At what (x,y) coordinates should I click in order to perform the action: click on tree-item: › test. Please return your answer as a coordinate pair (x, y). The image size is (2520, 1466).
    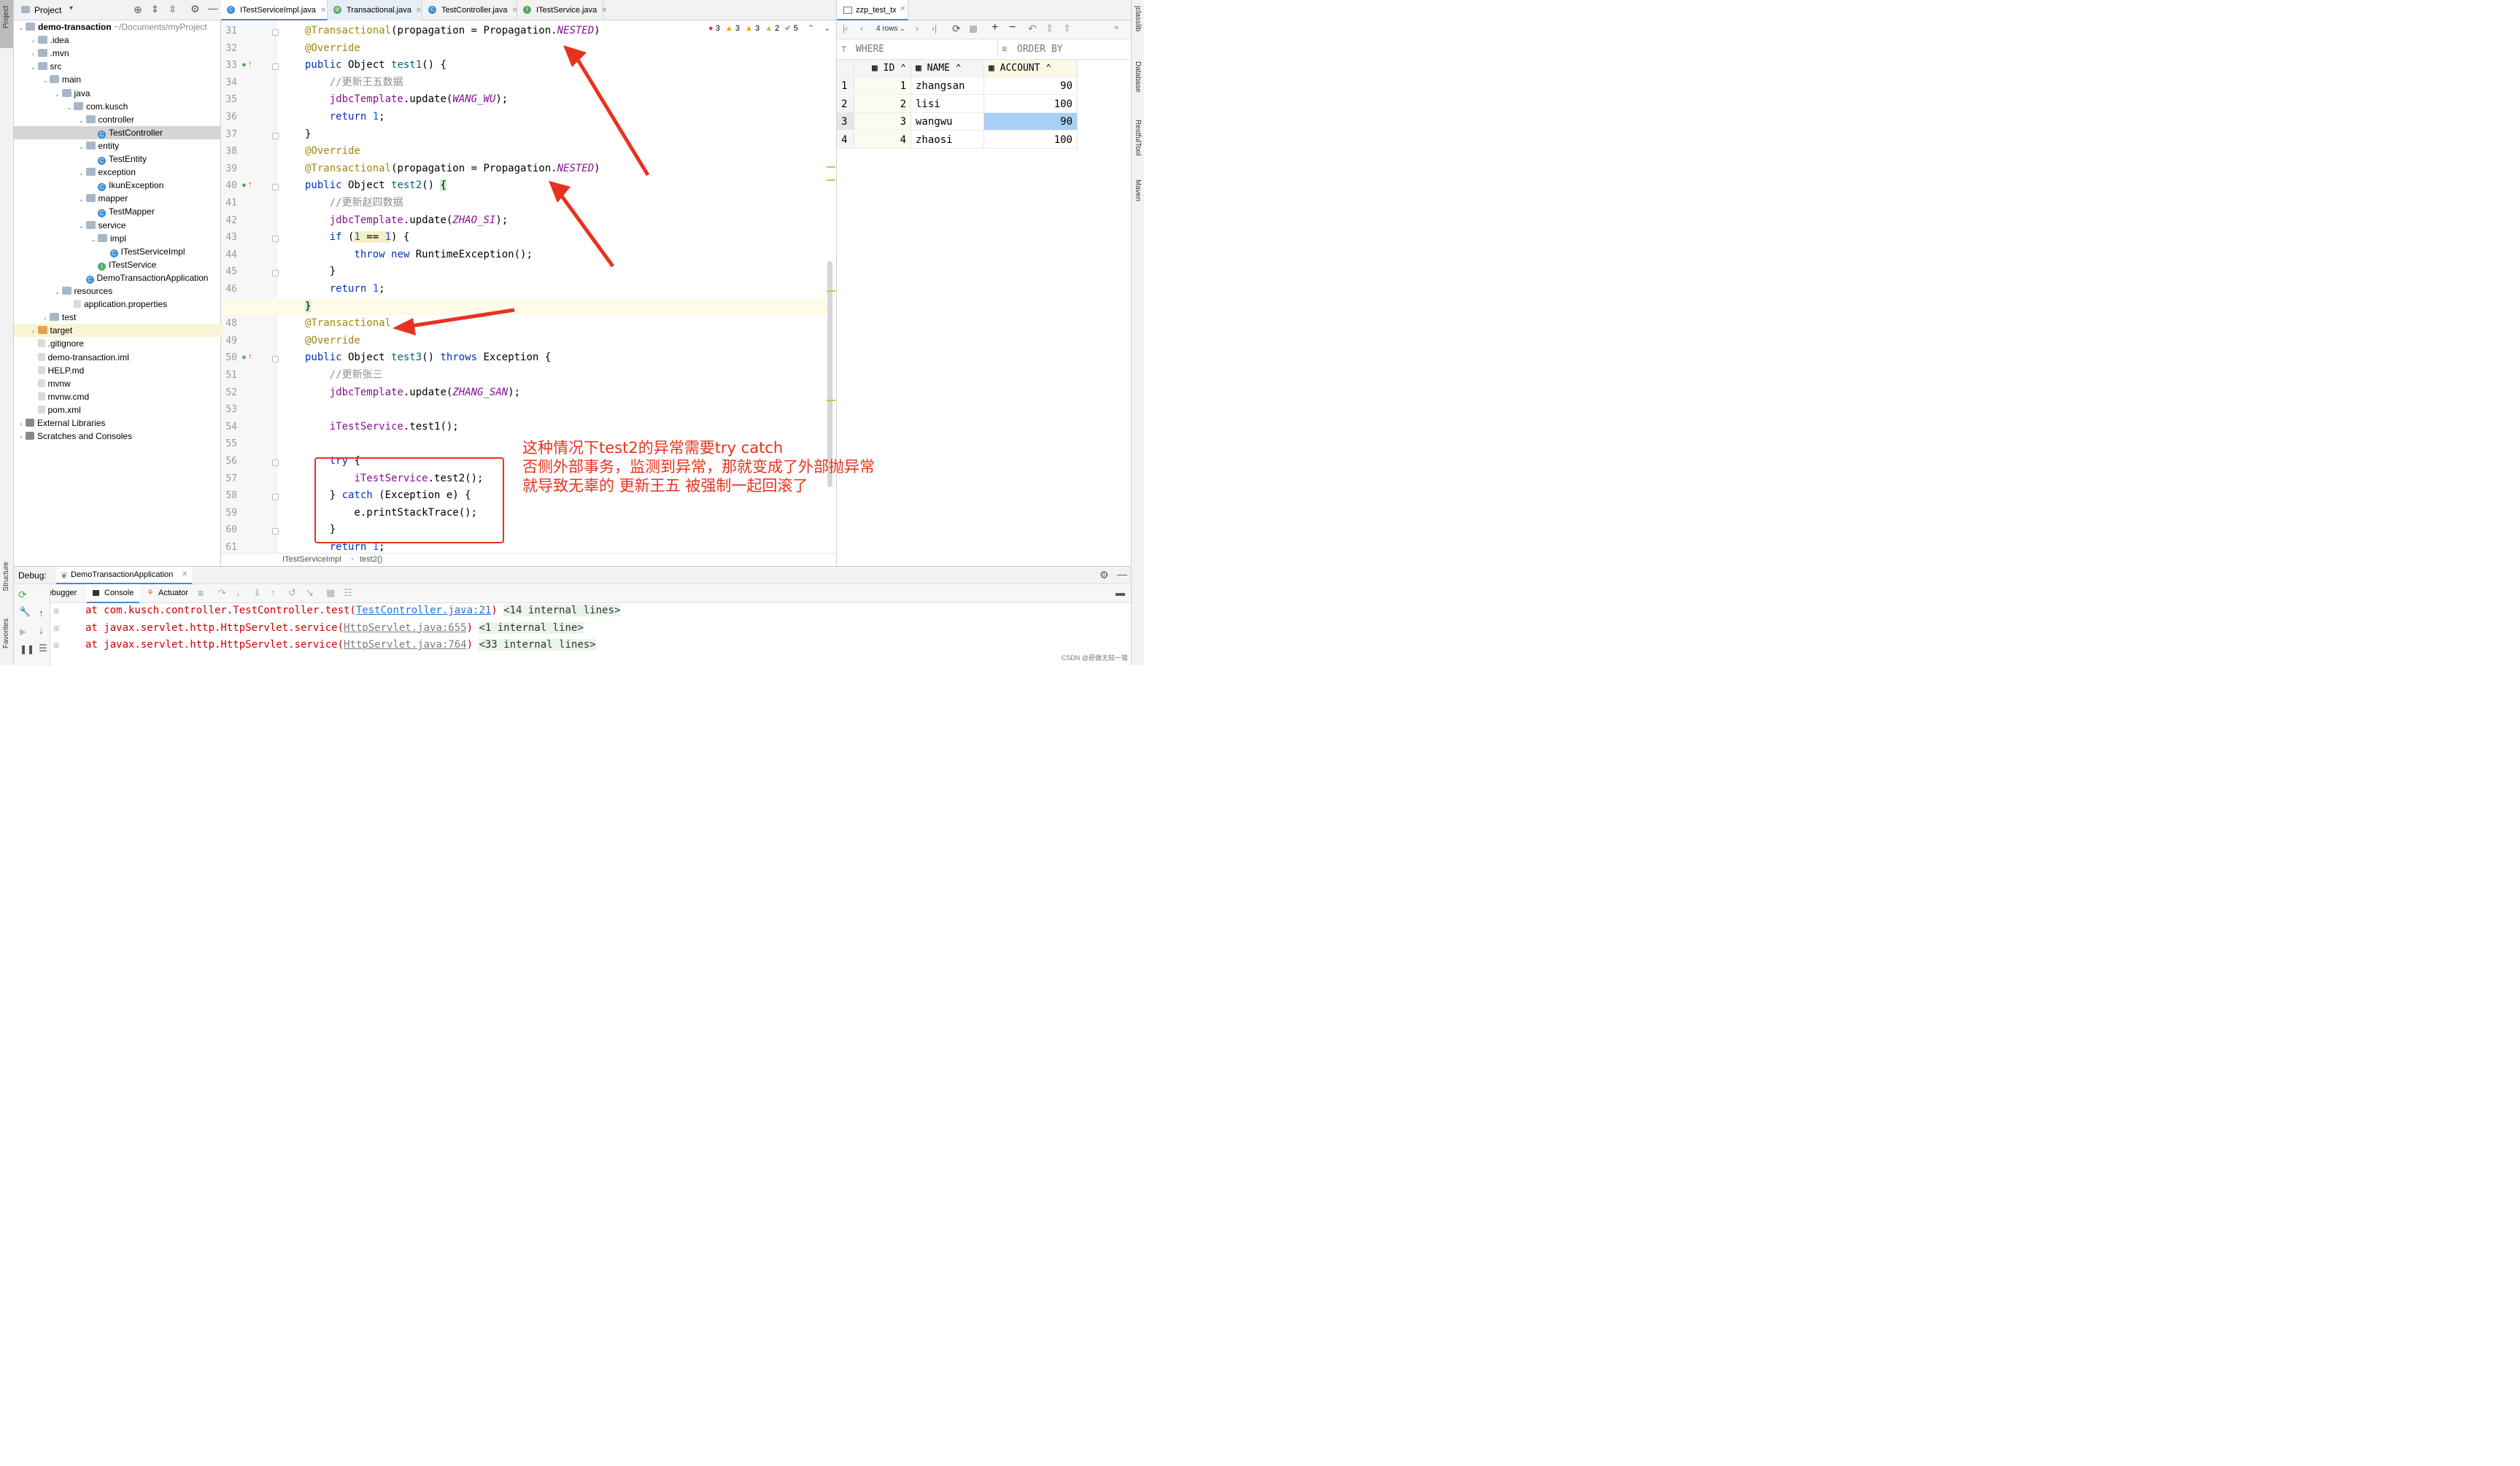
    Looking at the image, I should click on (117, 318).